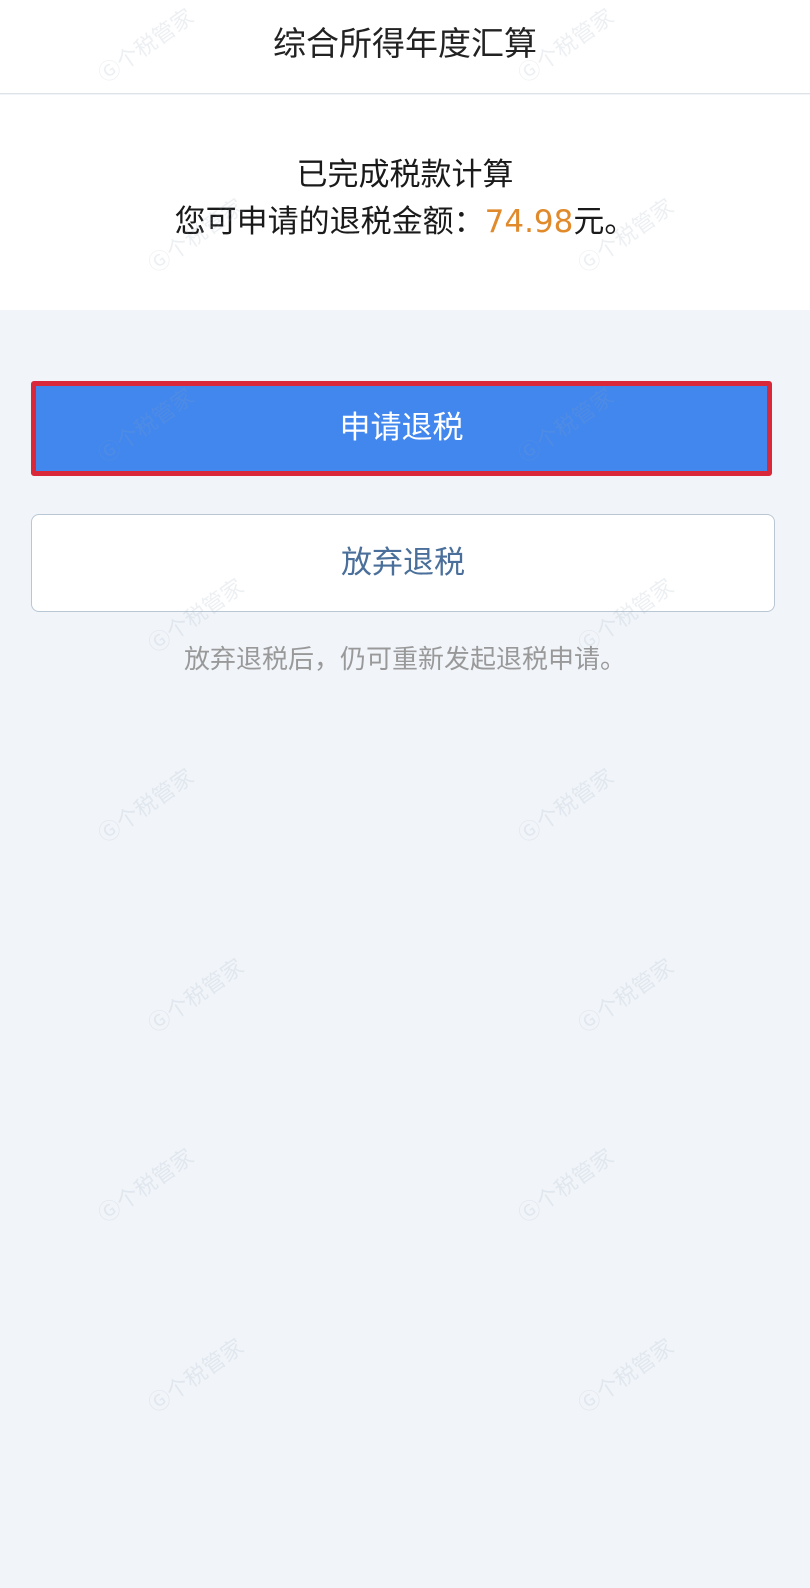 This screenshot has width=810, height=1588. What do you see at coordinates (401, 428) in the screenshot?
I see `apply-refund-button: 申请退税` at bounding box center [401, 428].